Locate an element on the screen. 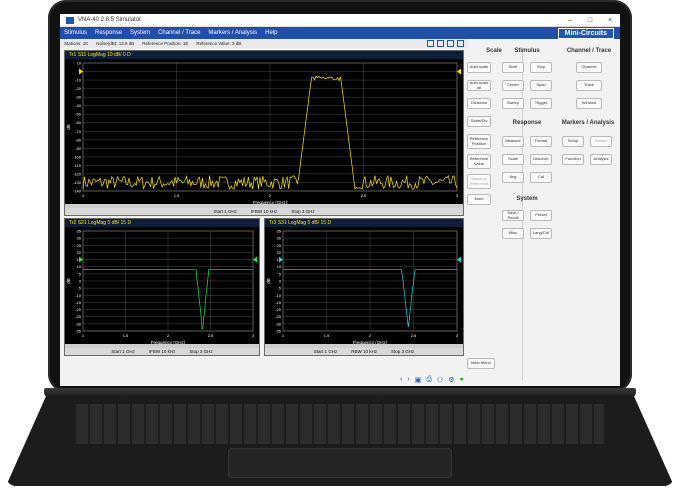  plot-s11-xtick: 2 is located at coordinates (270, 195).